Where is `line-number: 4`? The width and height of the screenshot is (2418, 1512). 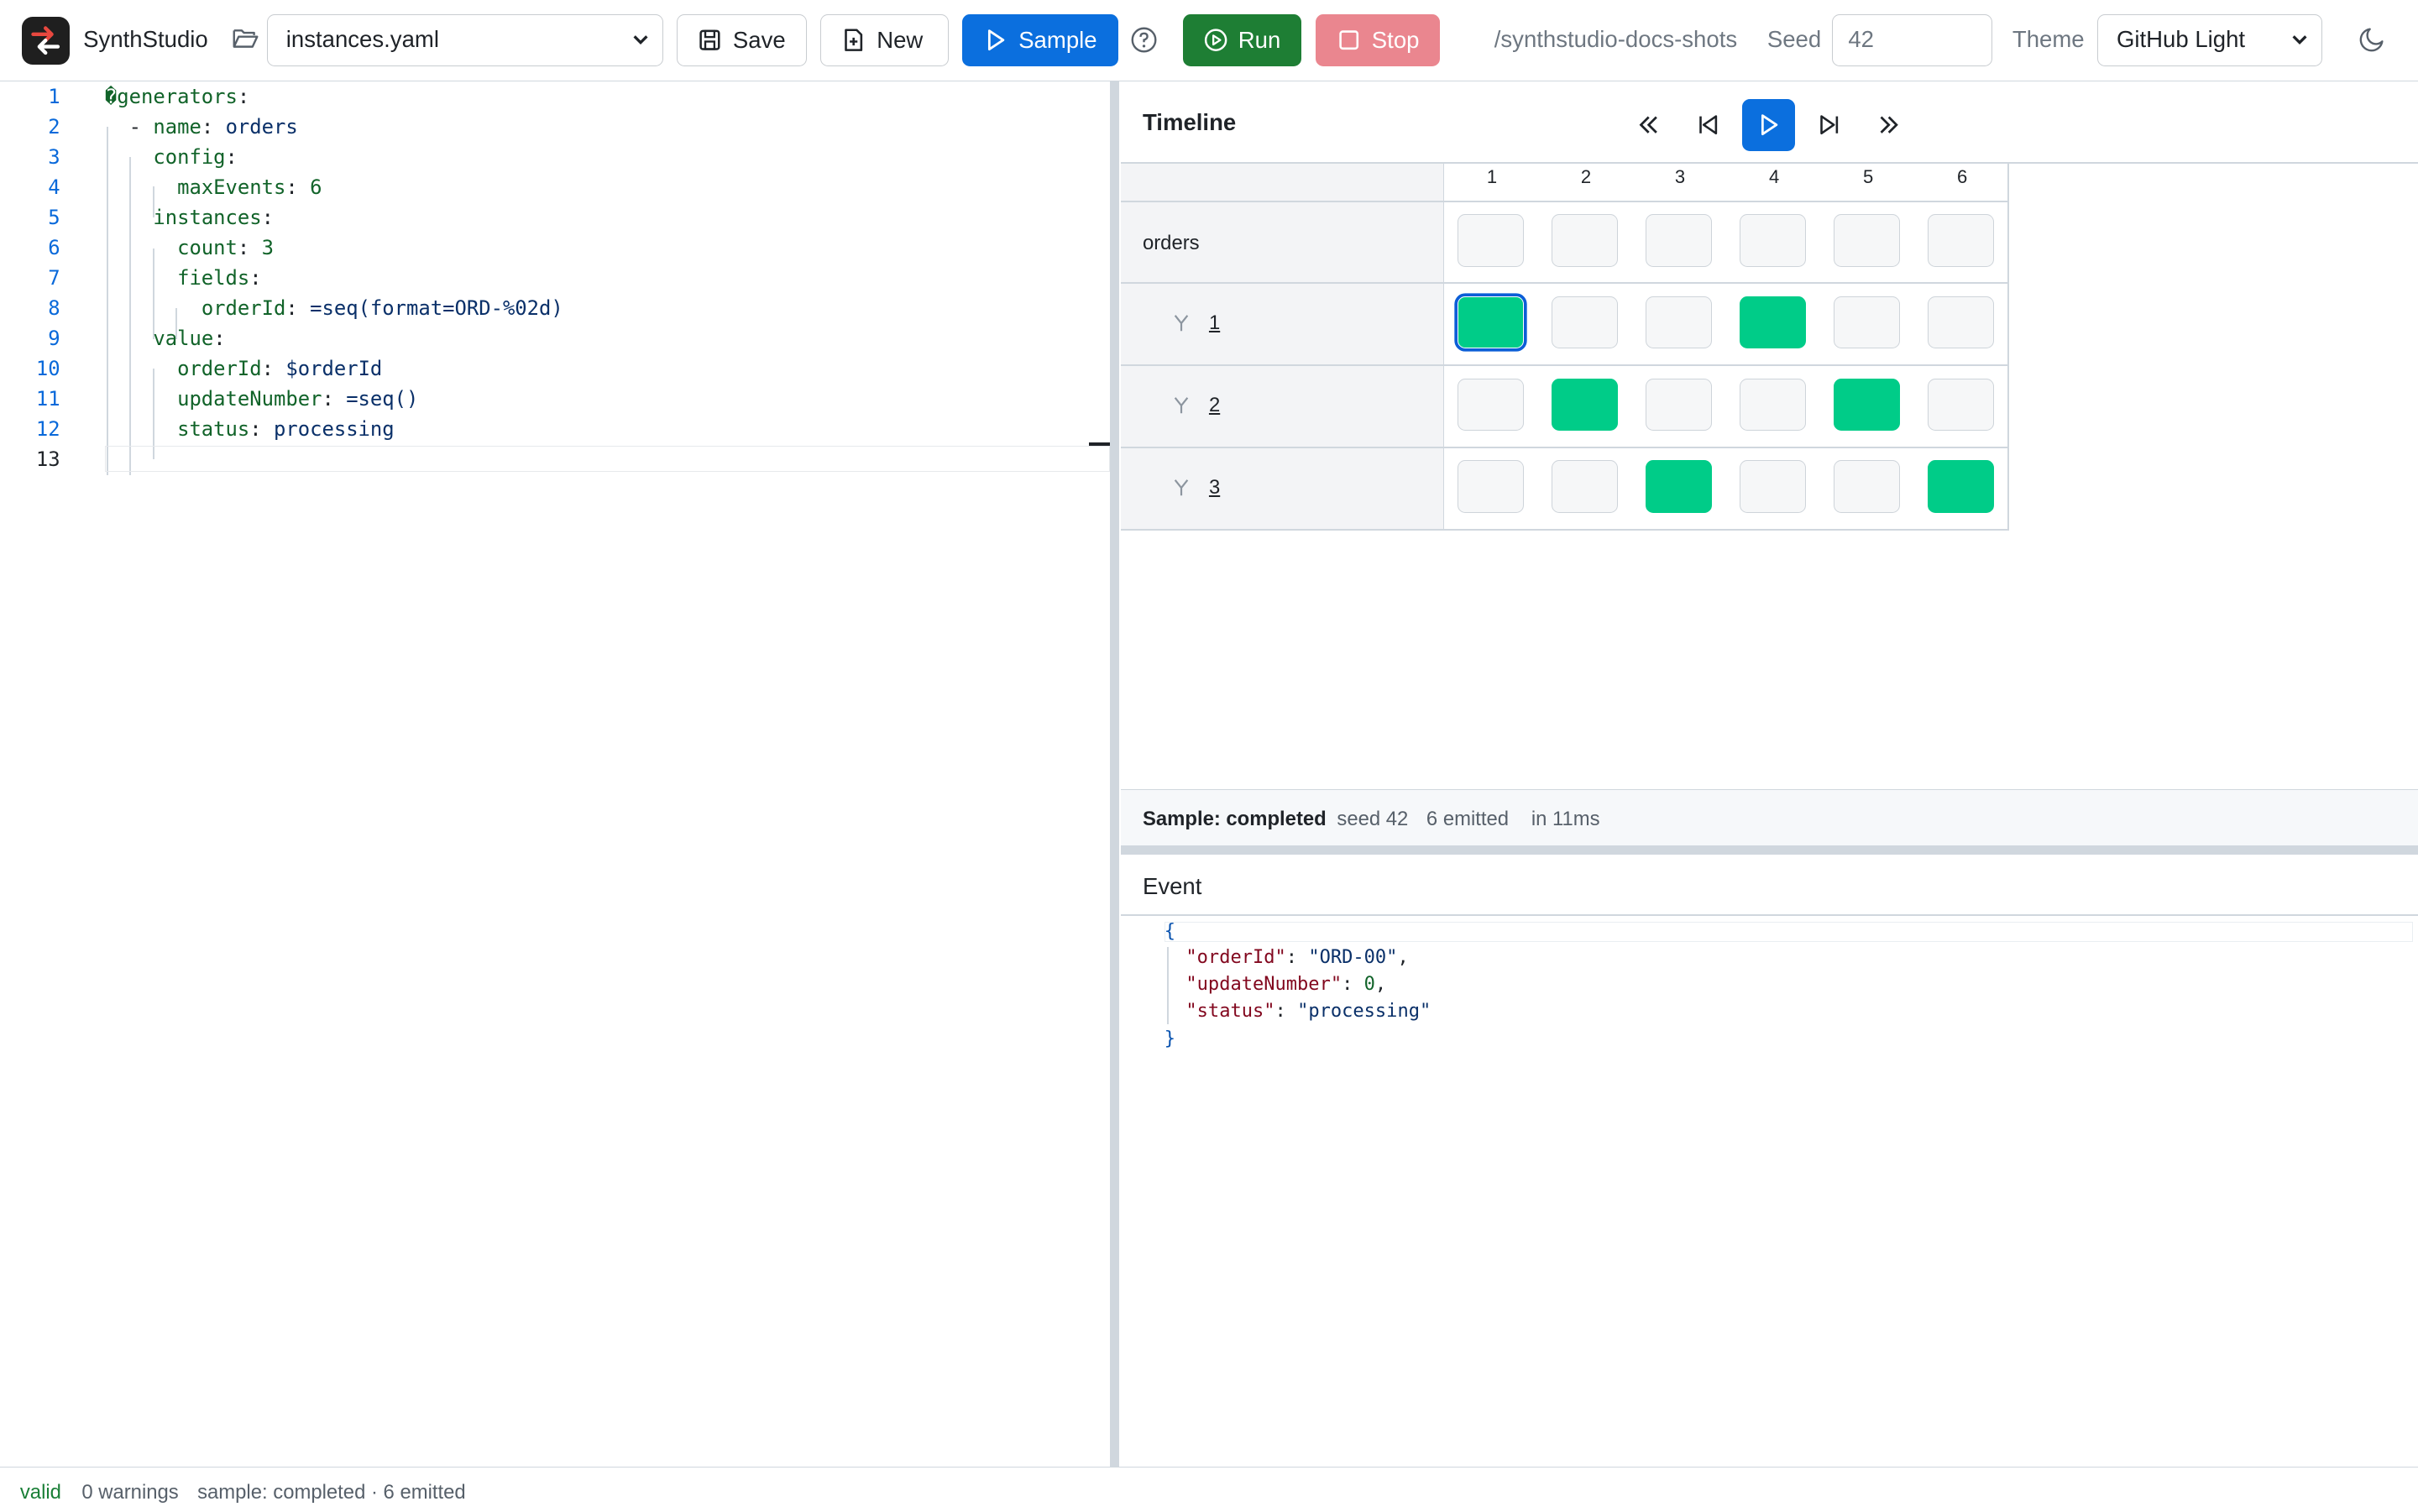
line-number: 4 is located at coordinates (54, 187).